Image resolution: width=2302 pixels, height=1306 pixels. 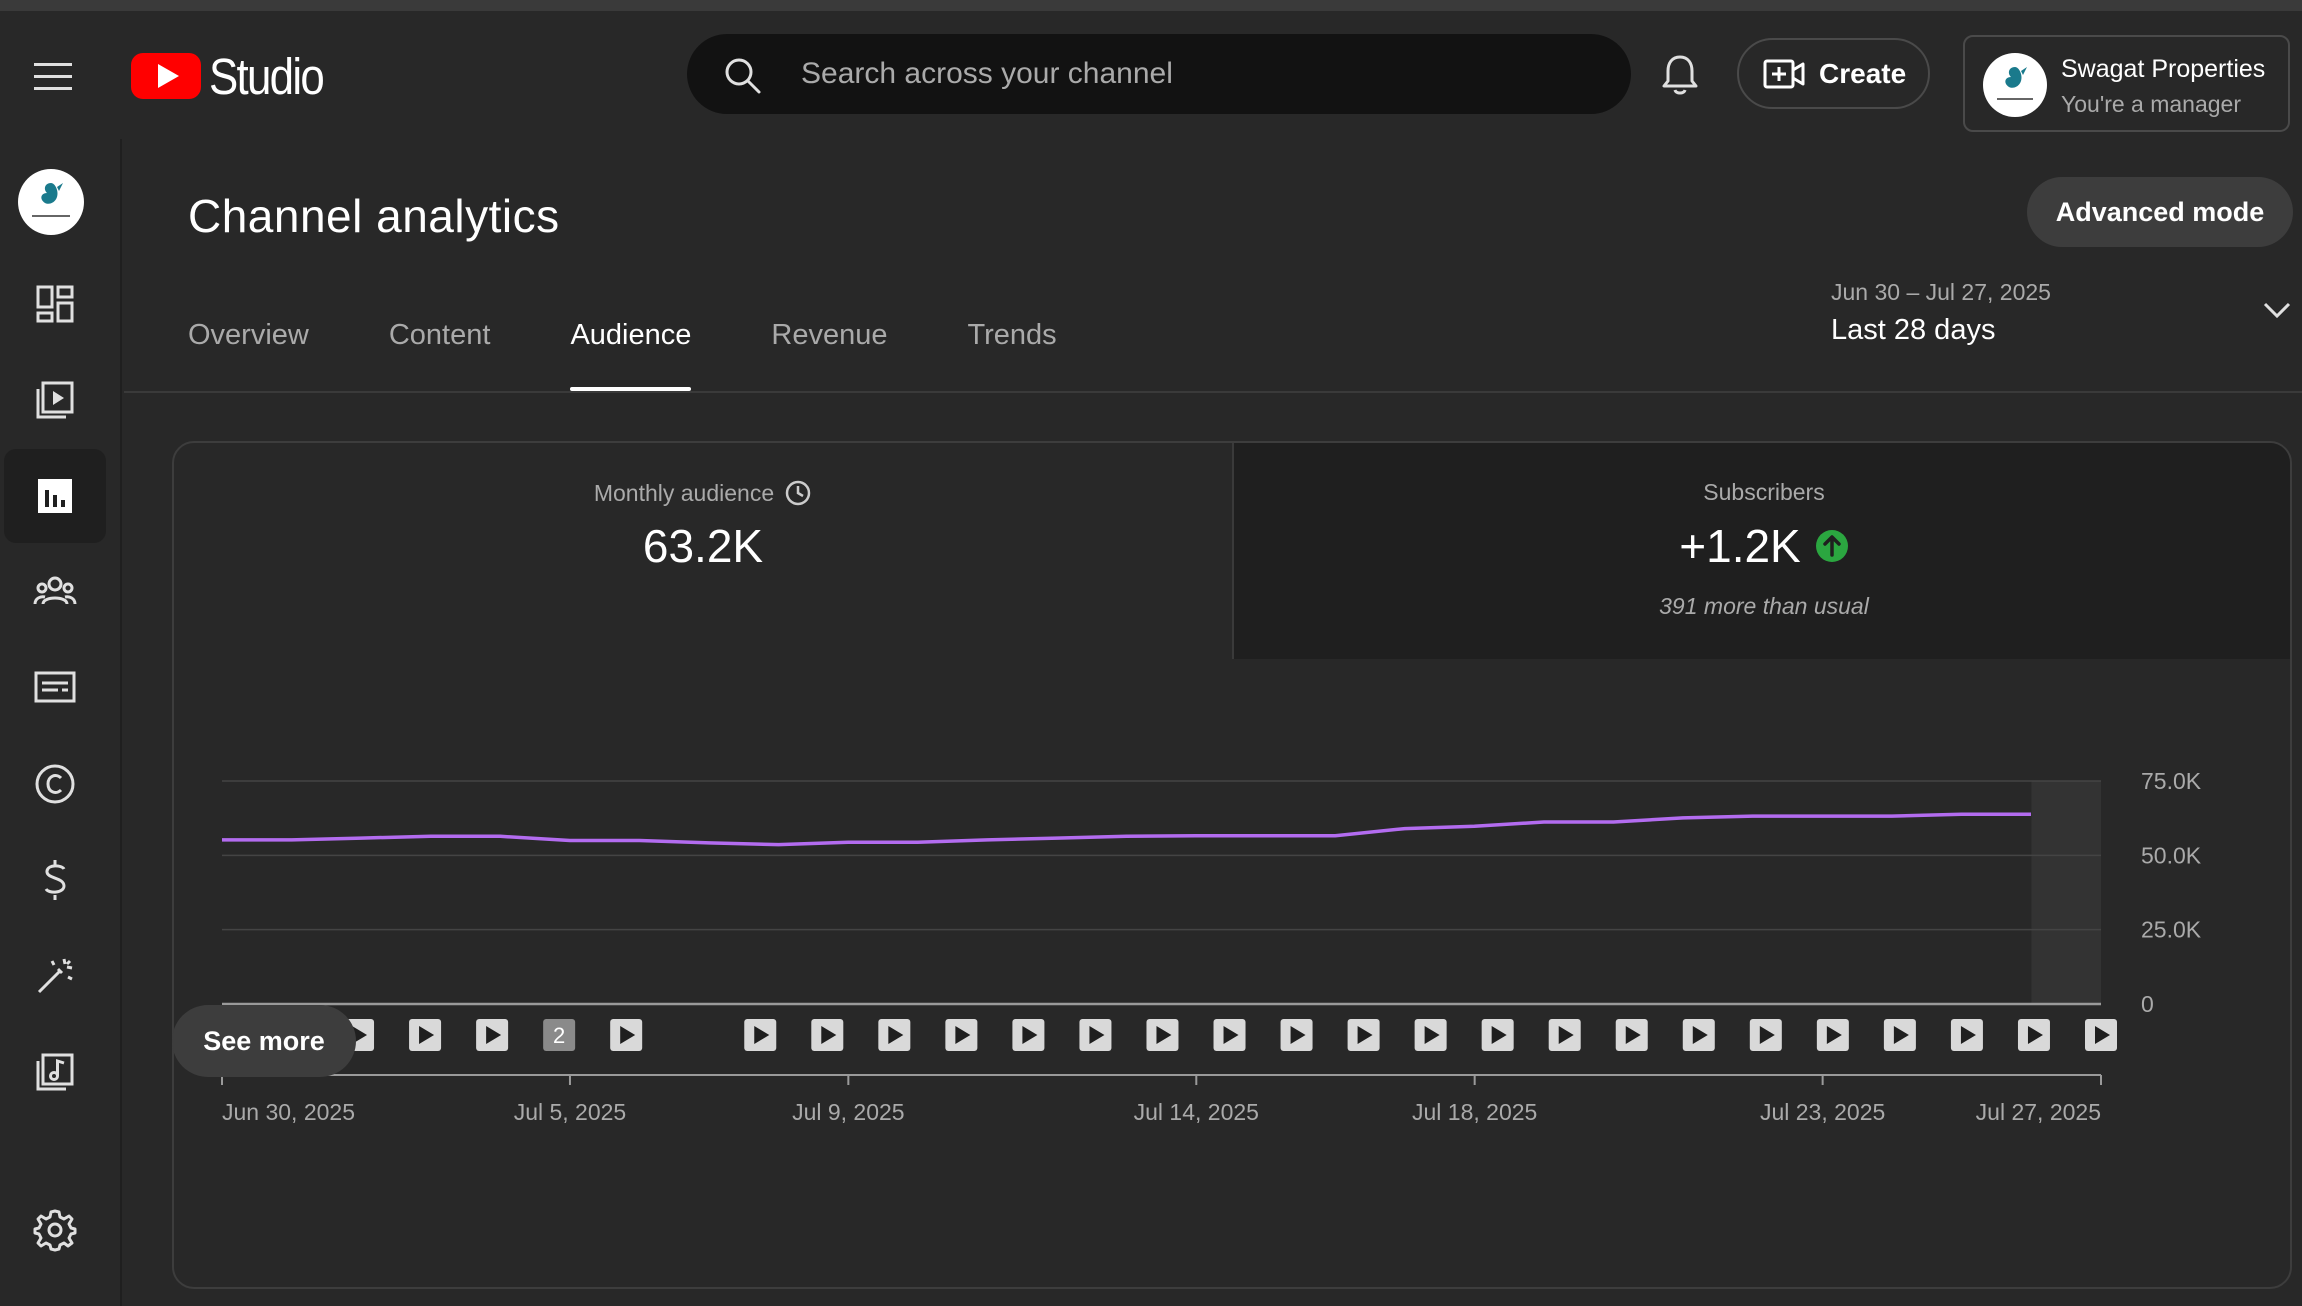 What do you see at coordinates (55, 1072) in the screenshot?
I see `audio-library-icon` at bounding box center [55, 1072].